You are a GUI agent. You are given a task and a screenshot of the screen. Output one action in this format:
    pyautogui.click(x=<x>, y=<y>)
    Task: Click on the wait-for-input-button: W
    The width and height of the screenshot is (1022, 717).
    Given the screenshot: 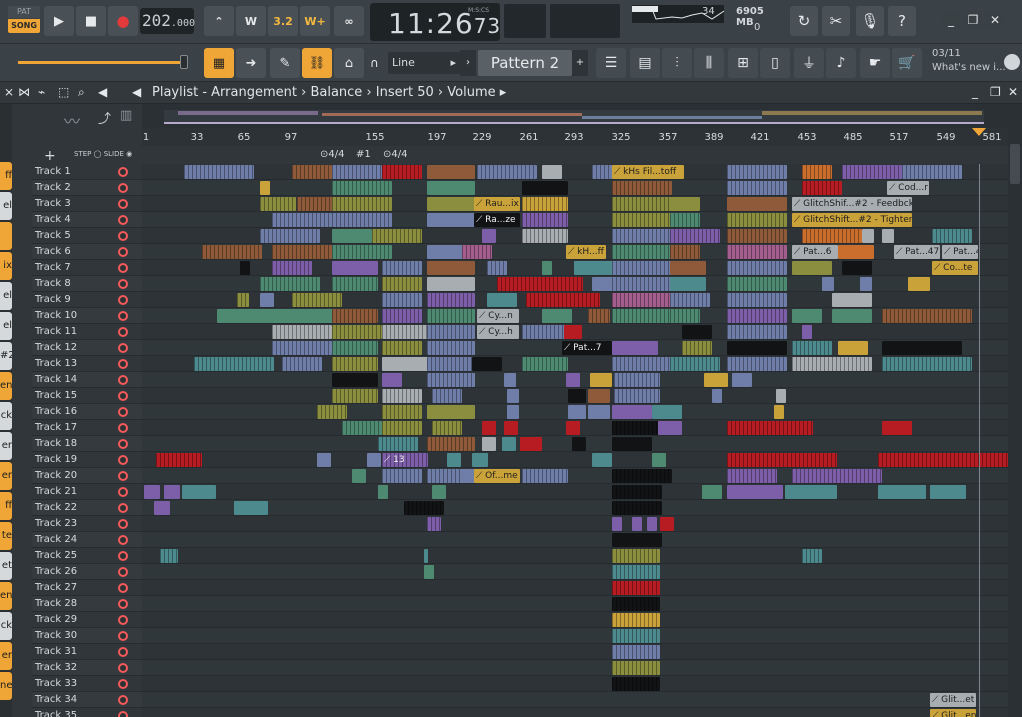 What is the action you would take?
    pyautogui.click(x=251, y=21)
    